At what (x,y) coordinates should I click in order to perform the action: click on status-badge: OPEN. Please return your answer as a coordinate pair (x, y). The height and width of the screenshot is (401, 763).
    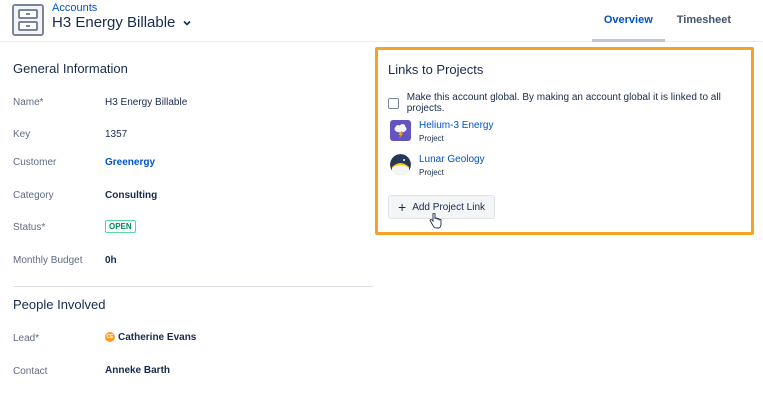
    Looking at the image, I should click on (120, 226).